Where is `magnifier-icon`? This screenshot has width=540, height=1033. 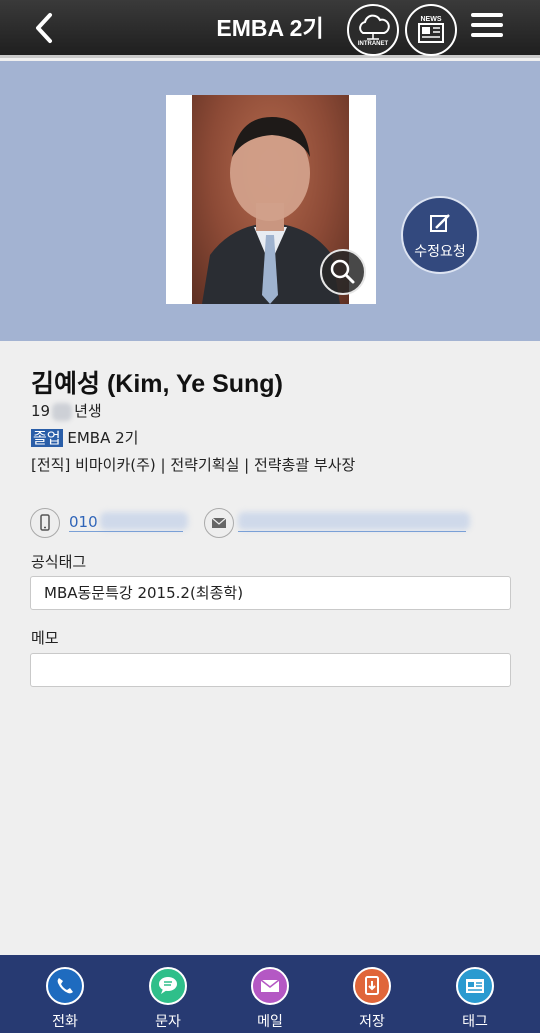
magnifier-icon is located at coordinates (342, 271).